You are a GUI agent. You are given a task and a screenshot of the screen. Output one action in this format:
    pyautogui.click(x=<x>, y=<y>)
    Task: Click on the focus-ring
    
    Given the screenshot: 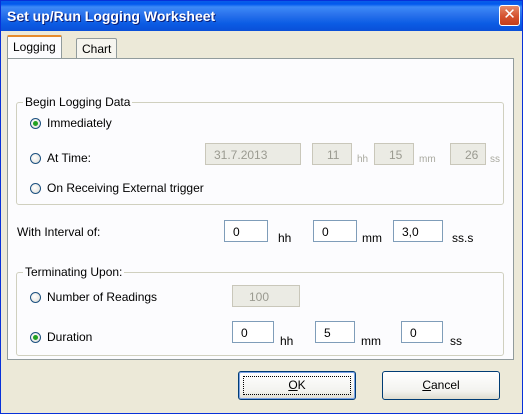 What is the action you would take?
    pyautogui.click(x=297, y=385)
    